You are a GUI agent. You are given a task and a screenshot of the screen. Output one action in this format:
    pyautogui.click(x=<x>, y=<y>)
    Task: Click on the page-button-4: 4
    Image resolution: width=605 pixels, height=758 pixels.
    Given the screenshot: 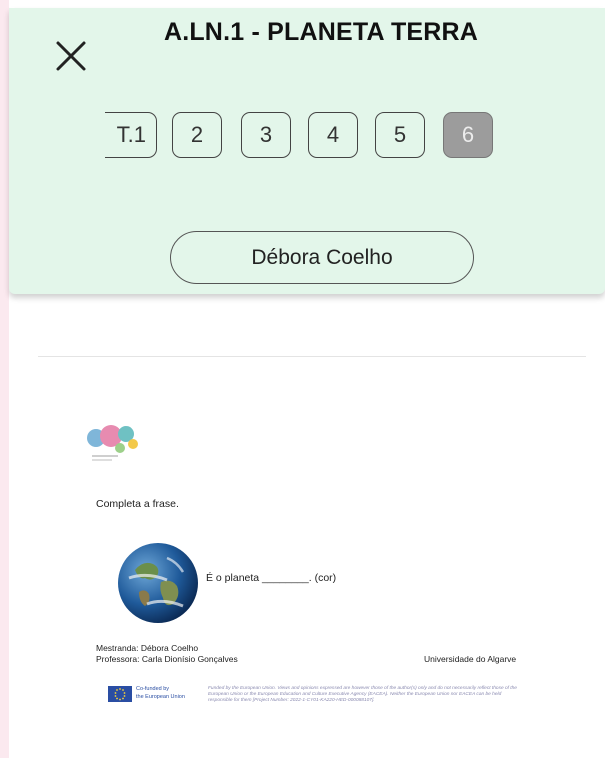 What is the action you would take?
    pyautogui.click(x=333, y=135)
    